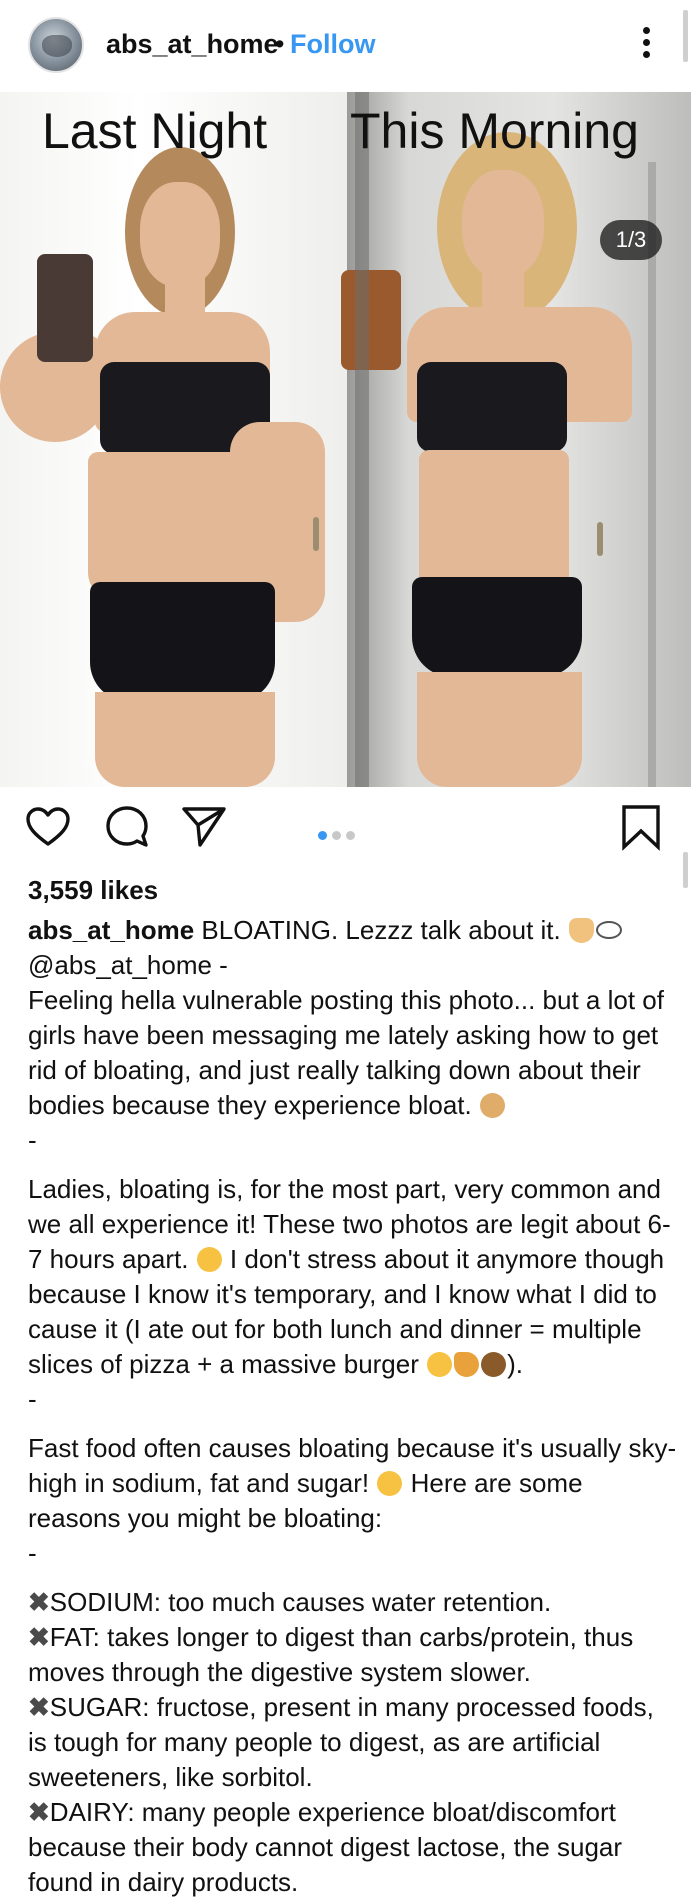 This screenshot has width=691, height=1904. Describe the element at coordinates (467, 1364) in the screenshot. I see `pizza-emoji-icon` at that location.